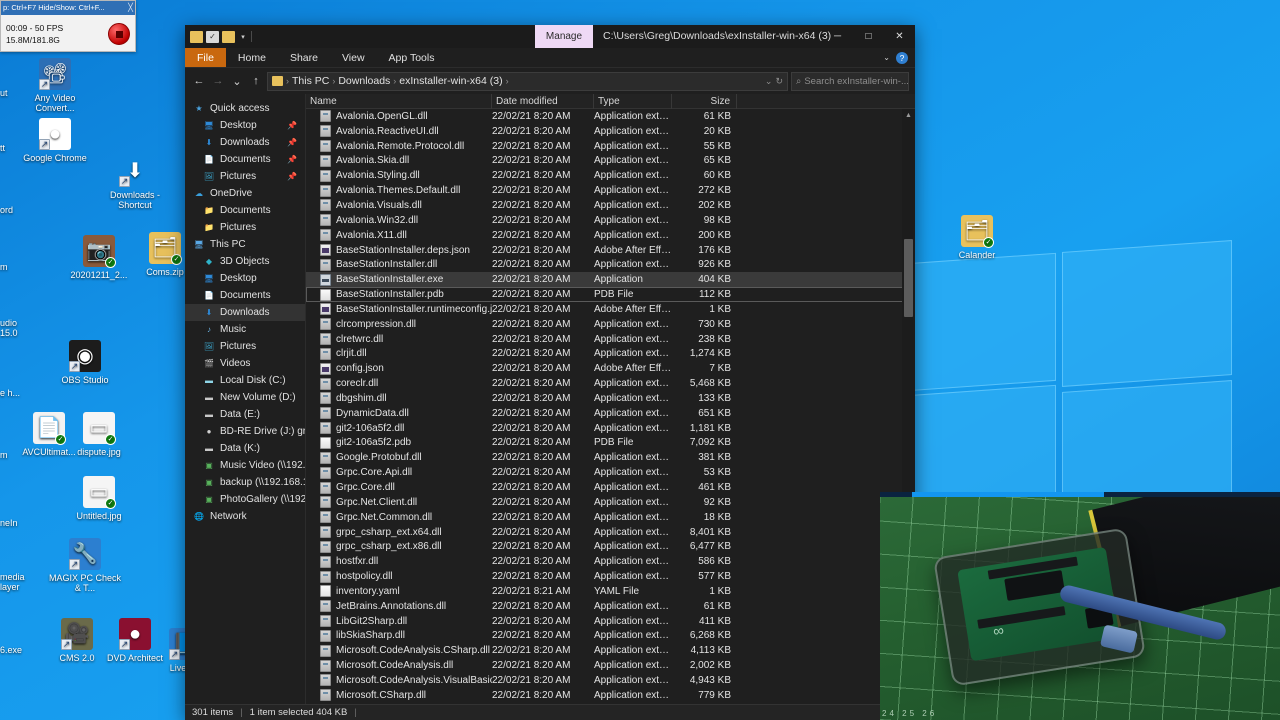 This screenshot has width=1280, height=720. I want to click on file-name-cell: BaseStationInstaller.dll, so click(399, 264).